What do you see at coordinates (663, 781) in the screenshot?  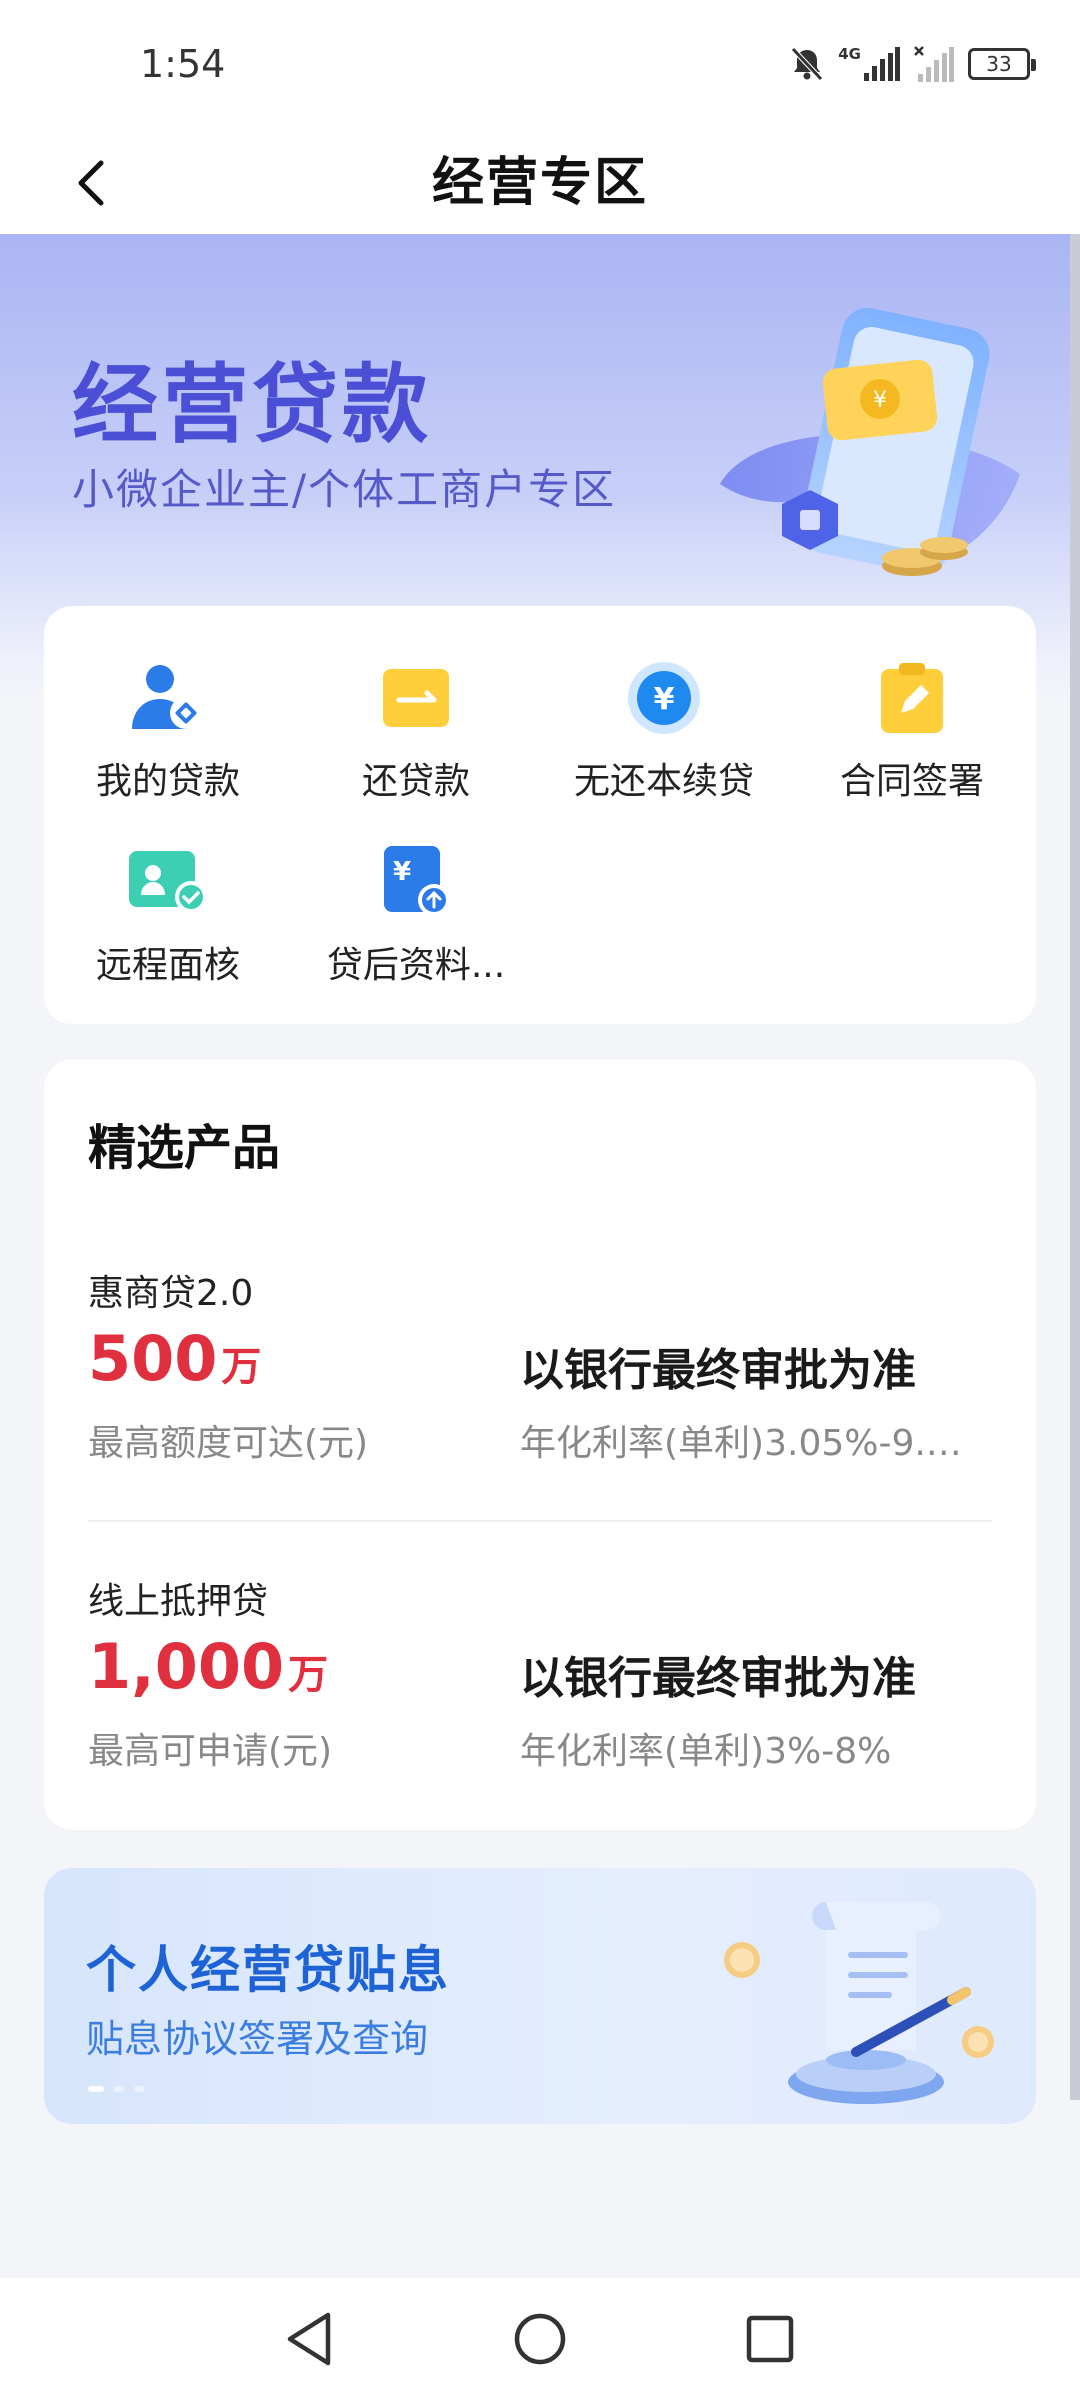 I see `action-label: 无还本续贷` at bounding box center [663, 781].